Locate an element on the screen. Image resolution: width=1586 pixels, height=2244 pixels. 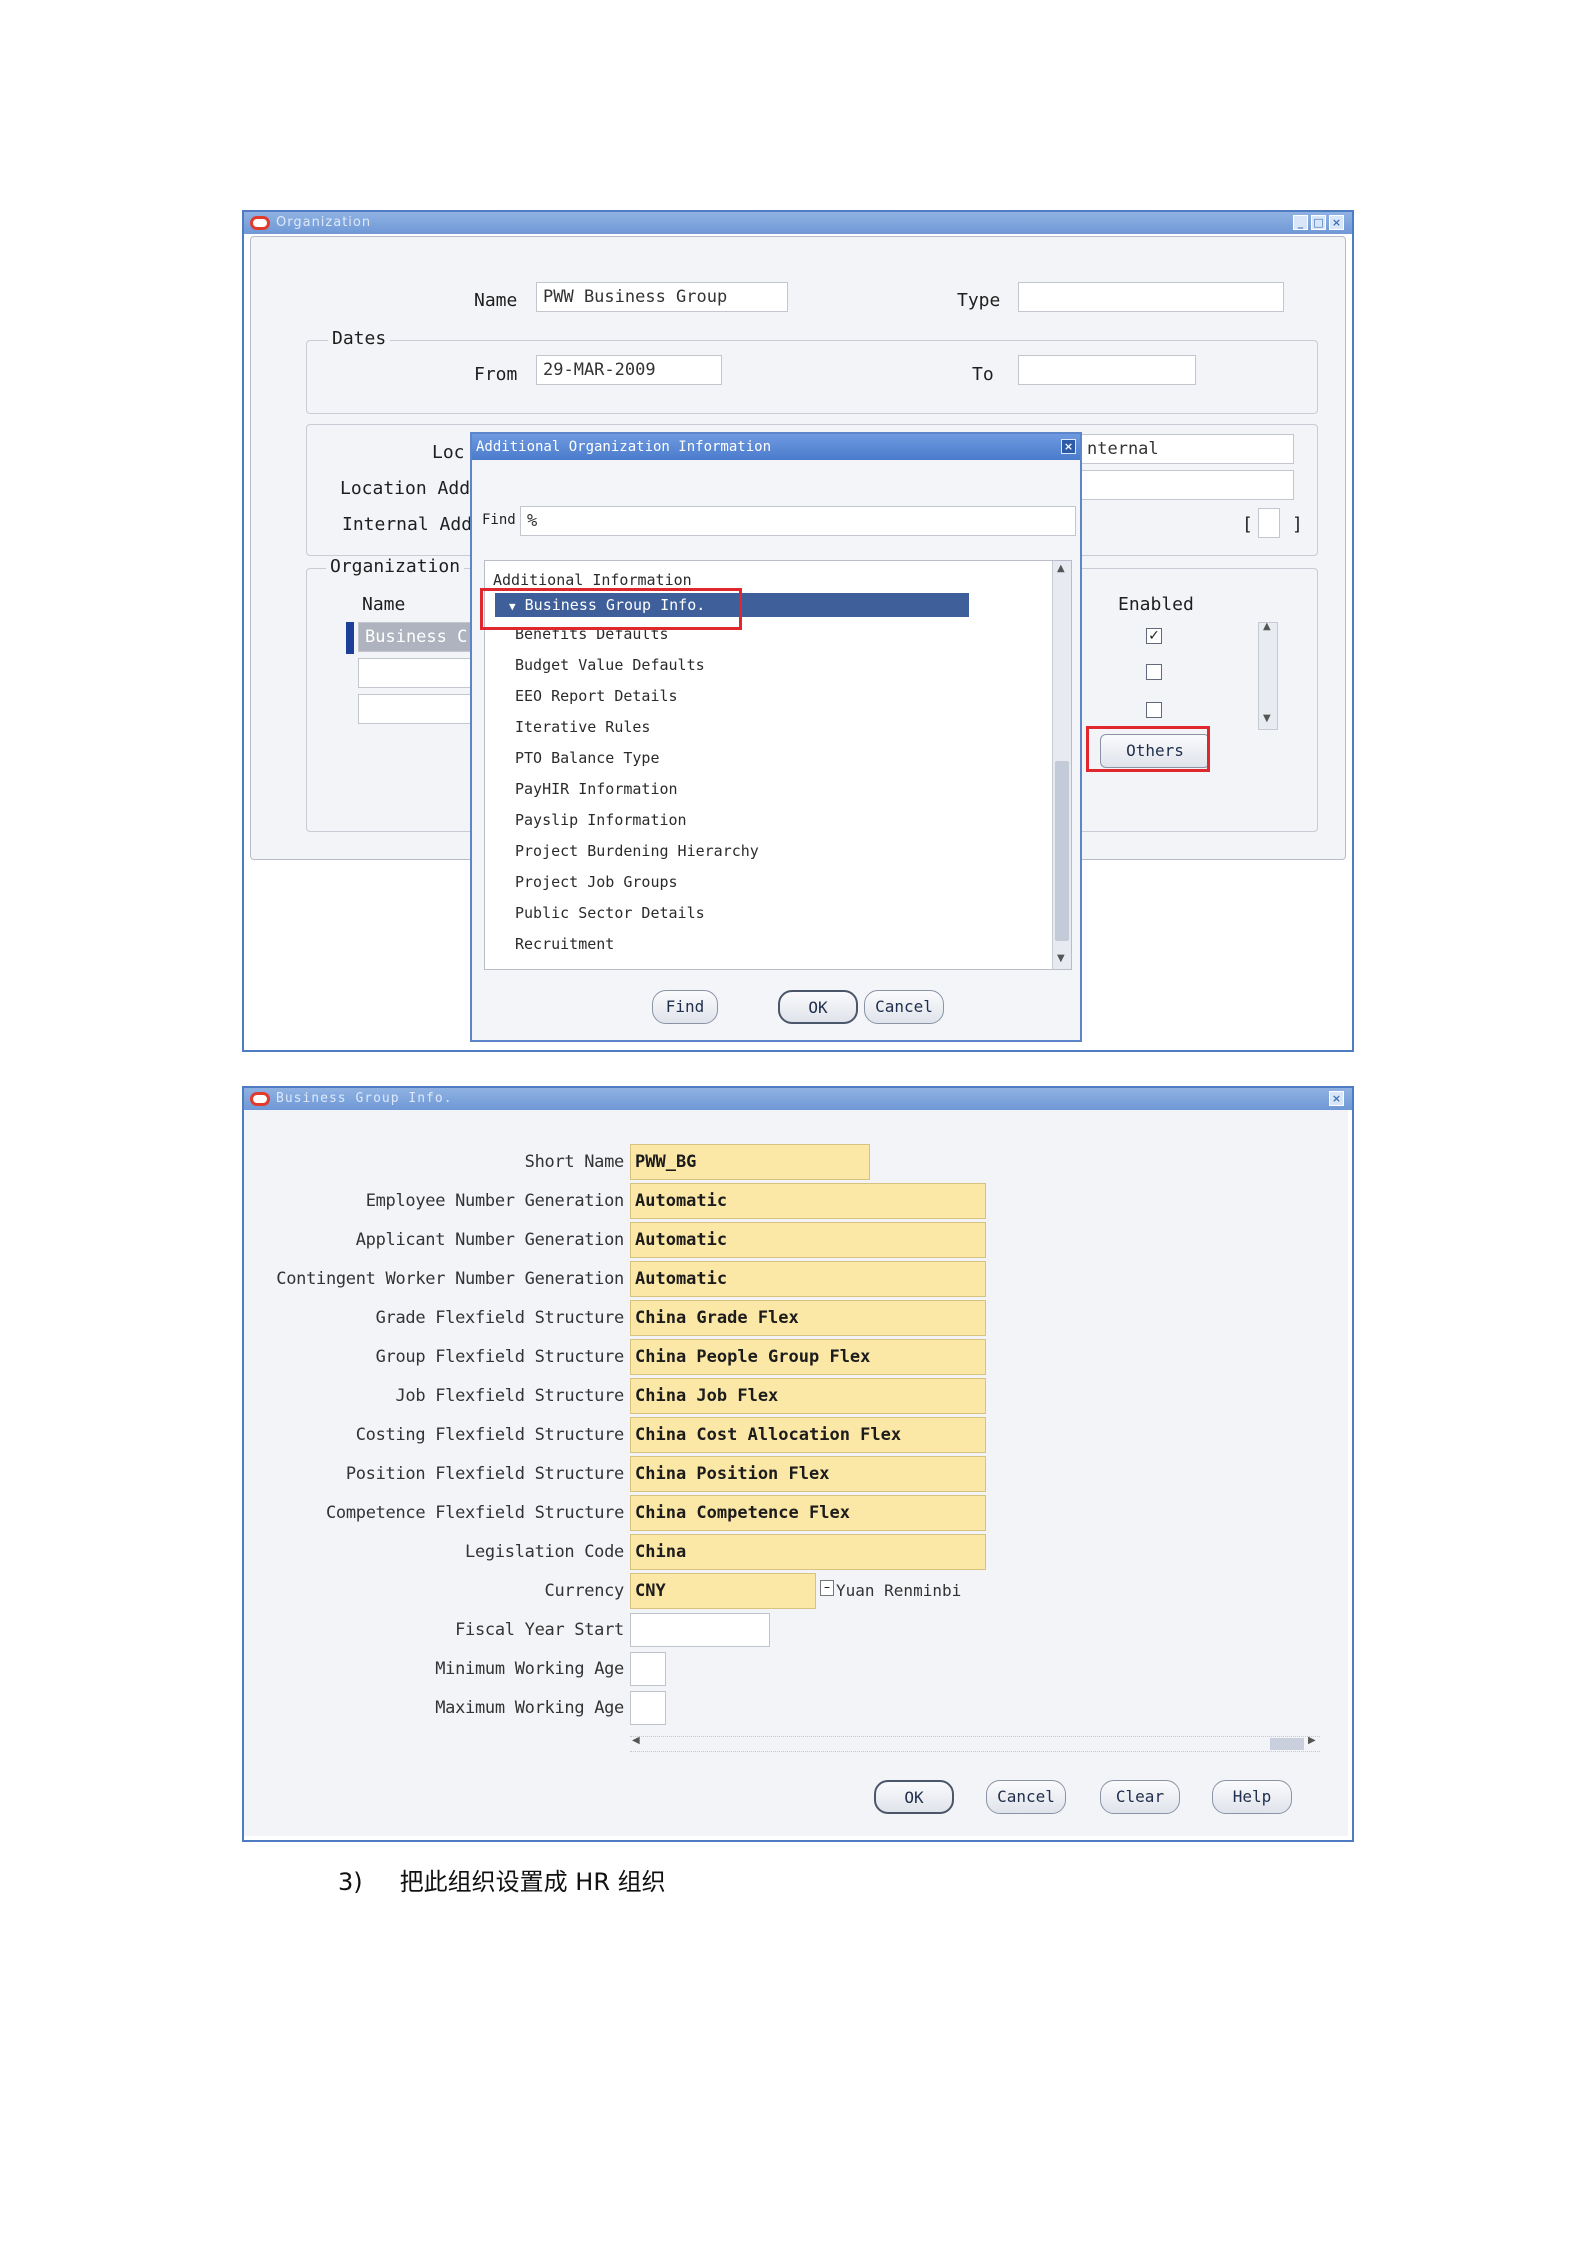
field-label: Grade Flexfield Structure is located at coordinates (500, 1318).